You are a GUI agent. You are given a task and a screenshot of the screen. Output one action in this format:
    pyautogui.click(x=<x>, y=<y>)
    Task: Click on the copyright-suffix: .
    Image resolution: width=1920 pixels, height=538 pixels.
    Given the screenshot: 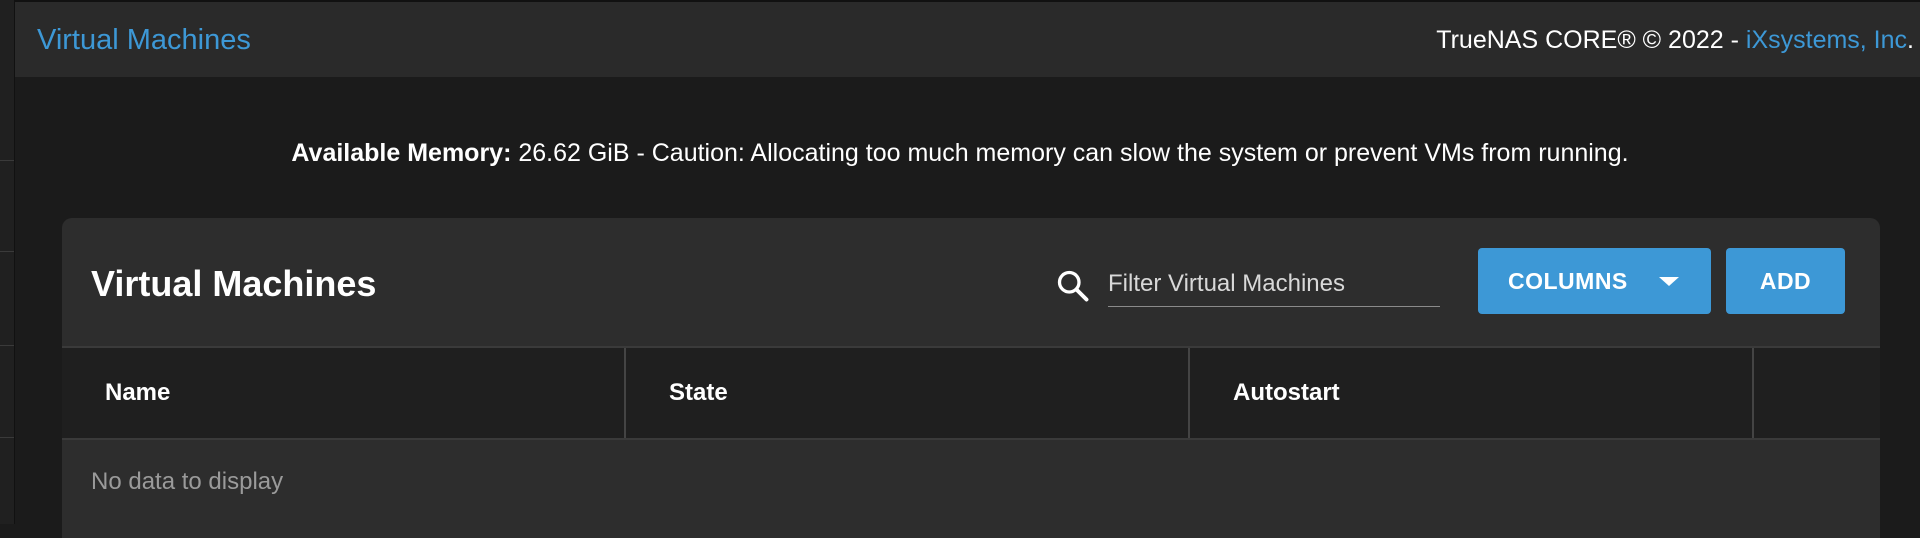 What is the action you would take?
    pyautogui.click(x=1910, y=40)
    